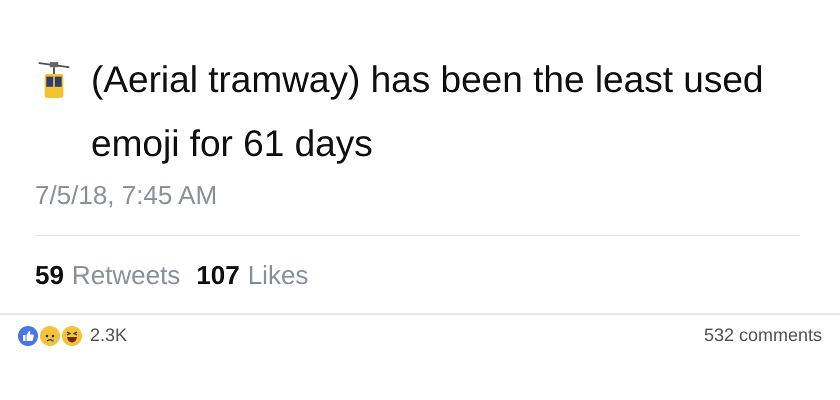 The image size is (840, 400). What do you see at coordinates (218, 275) in the screenshot?
I see `like-count: 107` at bounding box center [218, 275].